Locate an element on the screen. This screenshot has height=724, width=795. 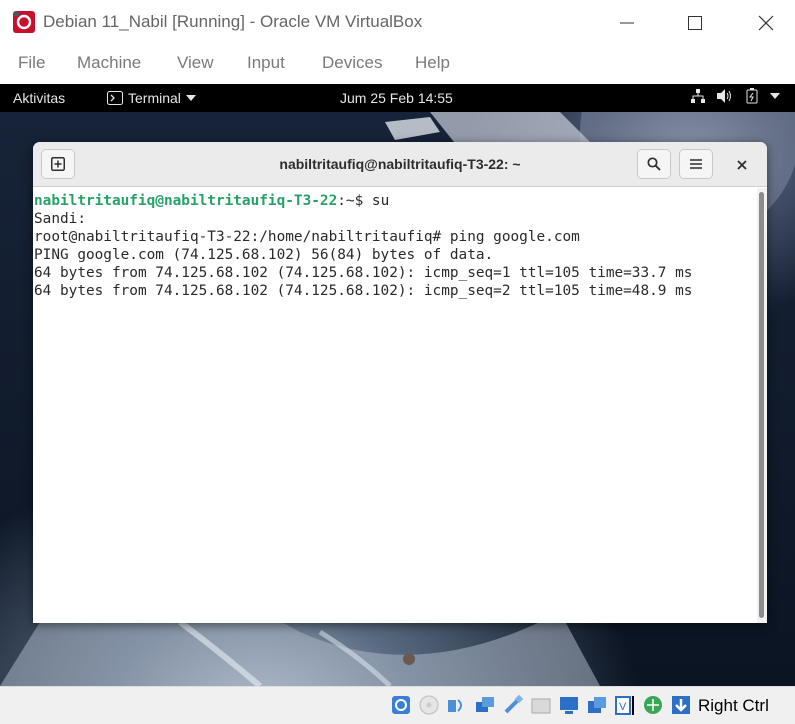
prompt-user: nabiltritaufiq@nabiltritaufiq-T3-22 is located at coordinates (186, 201).